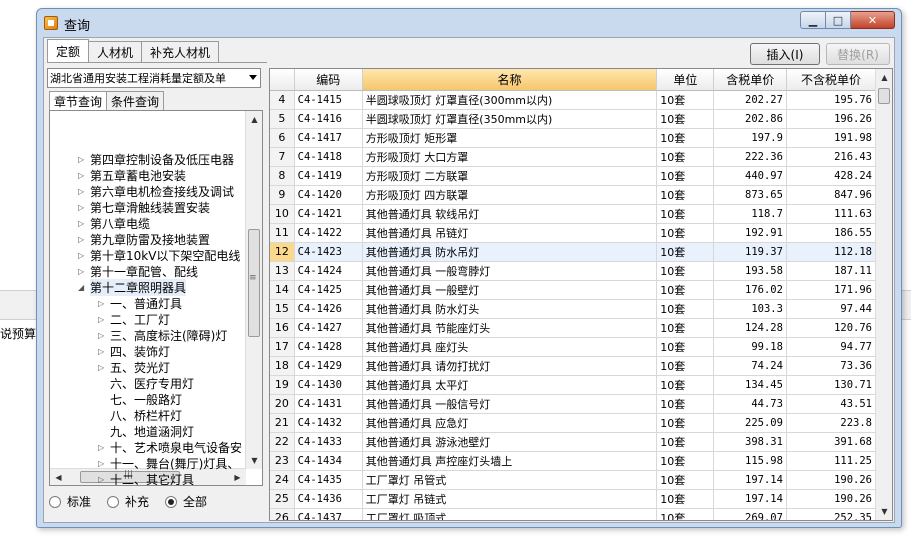  I want to click on cell-quota-name: 方形吸顶灯 矩形罩, so click(510, 138).